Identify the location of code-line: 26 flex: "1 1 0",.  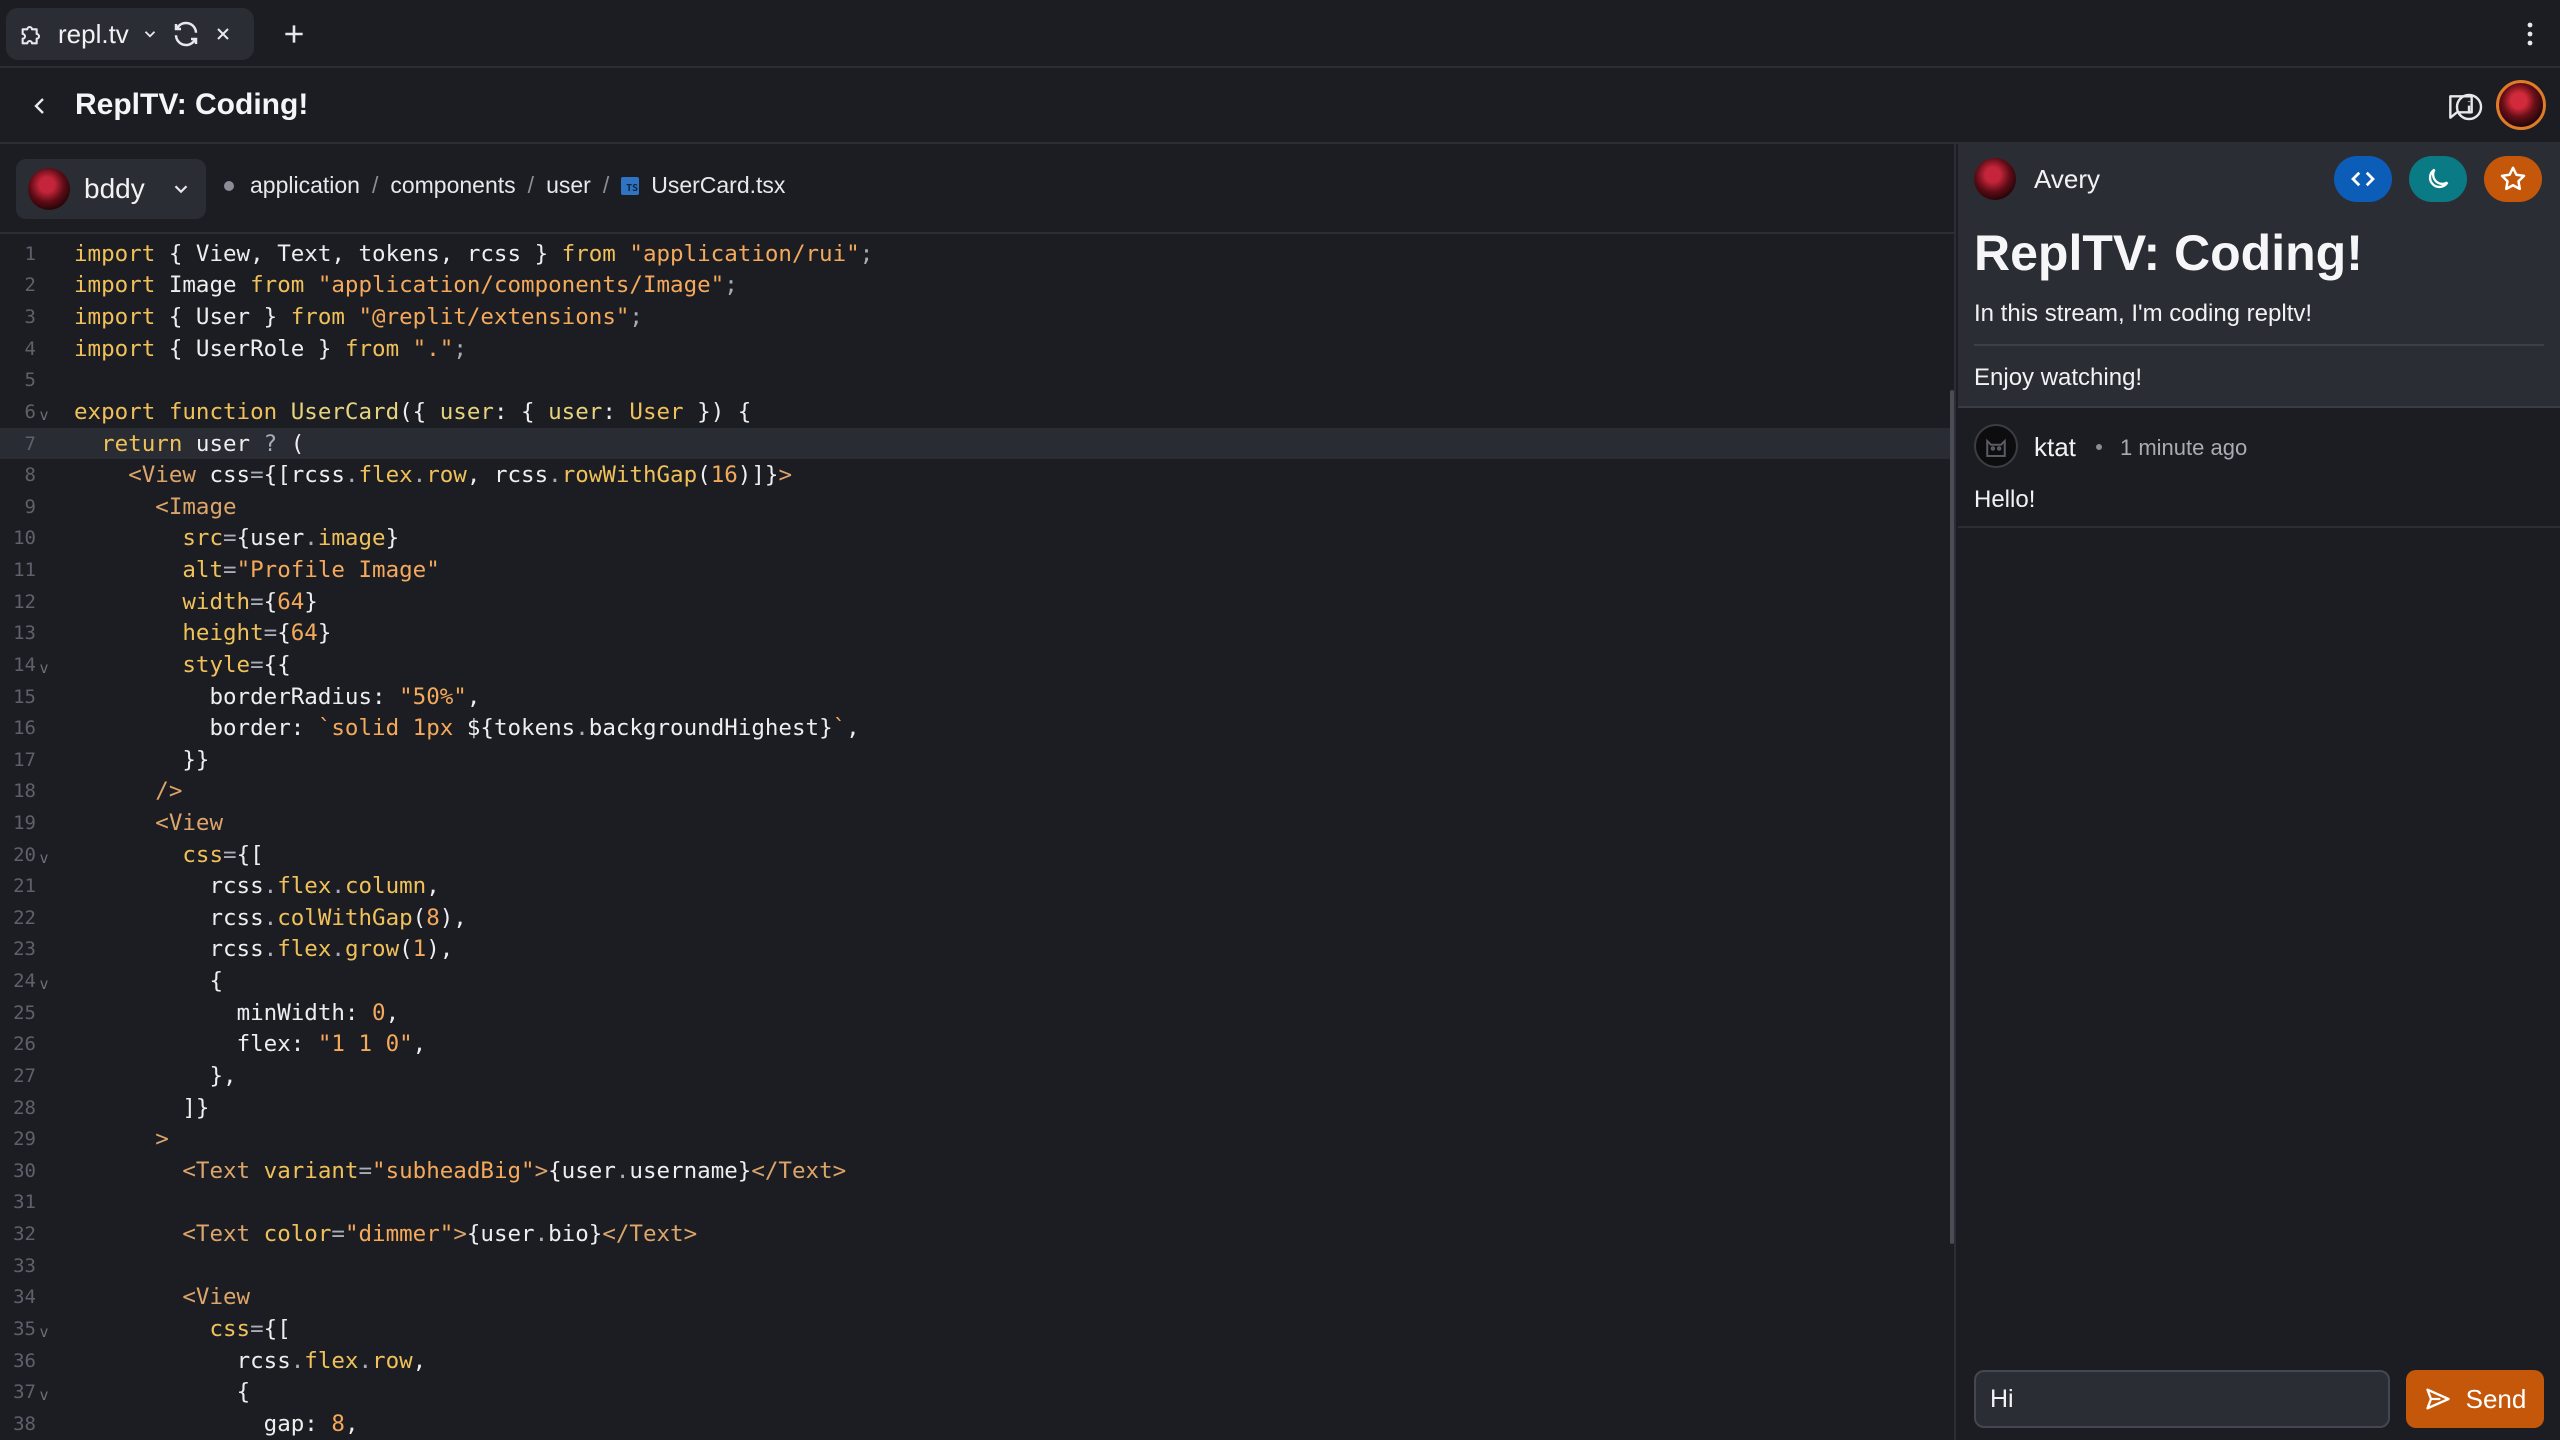
(975, 1045).